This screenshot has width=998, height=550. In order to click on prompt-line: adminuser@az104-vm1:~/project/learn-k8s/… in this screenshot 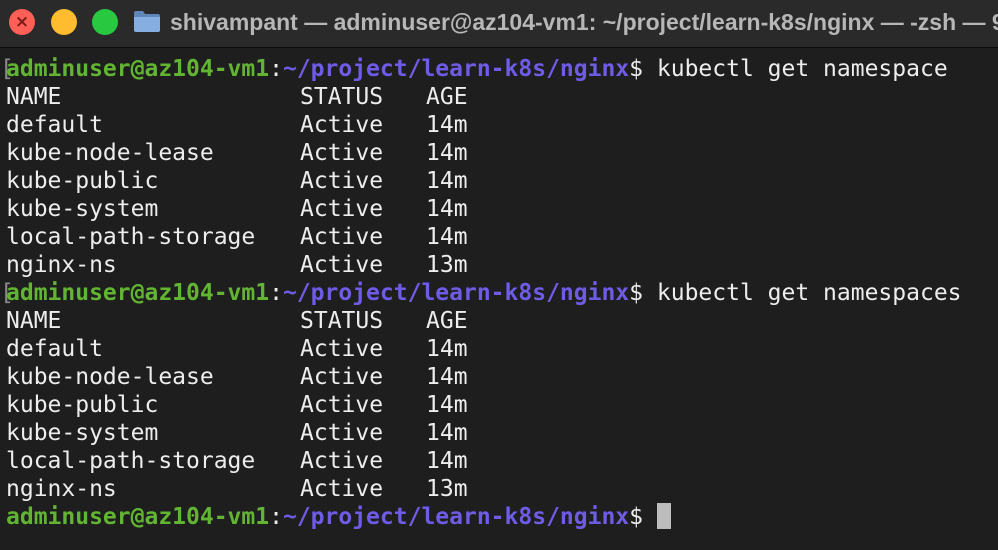, I will do `click(499, 517)`.